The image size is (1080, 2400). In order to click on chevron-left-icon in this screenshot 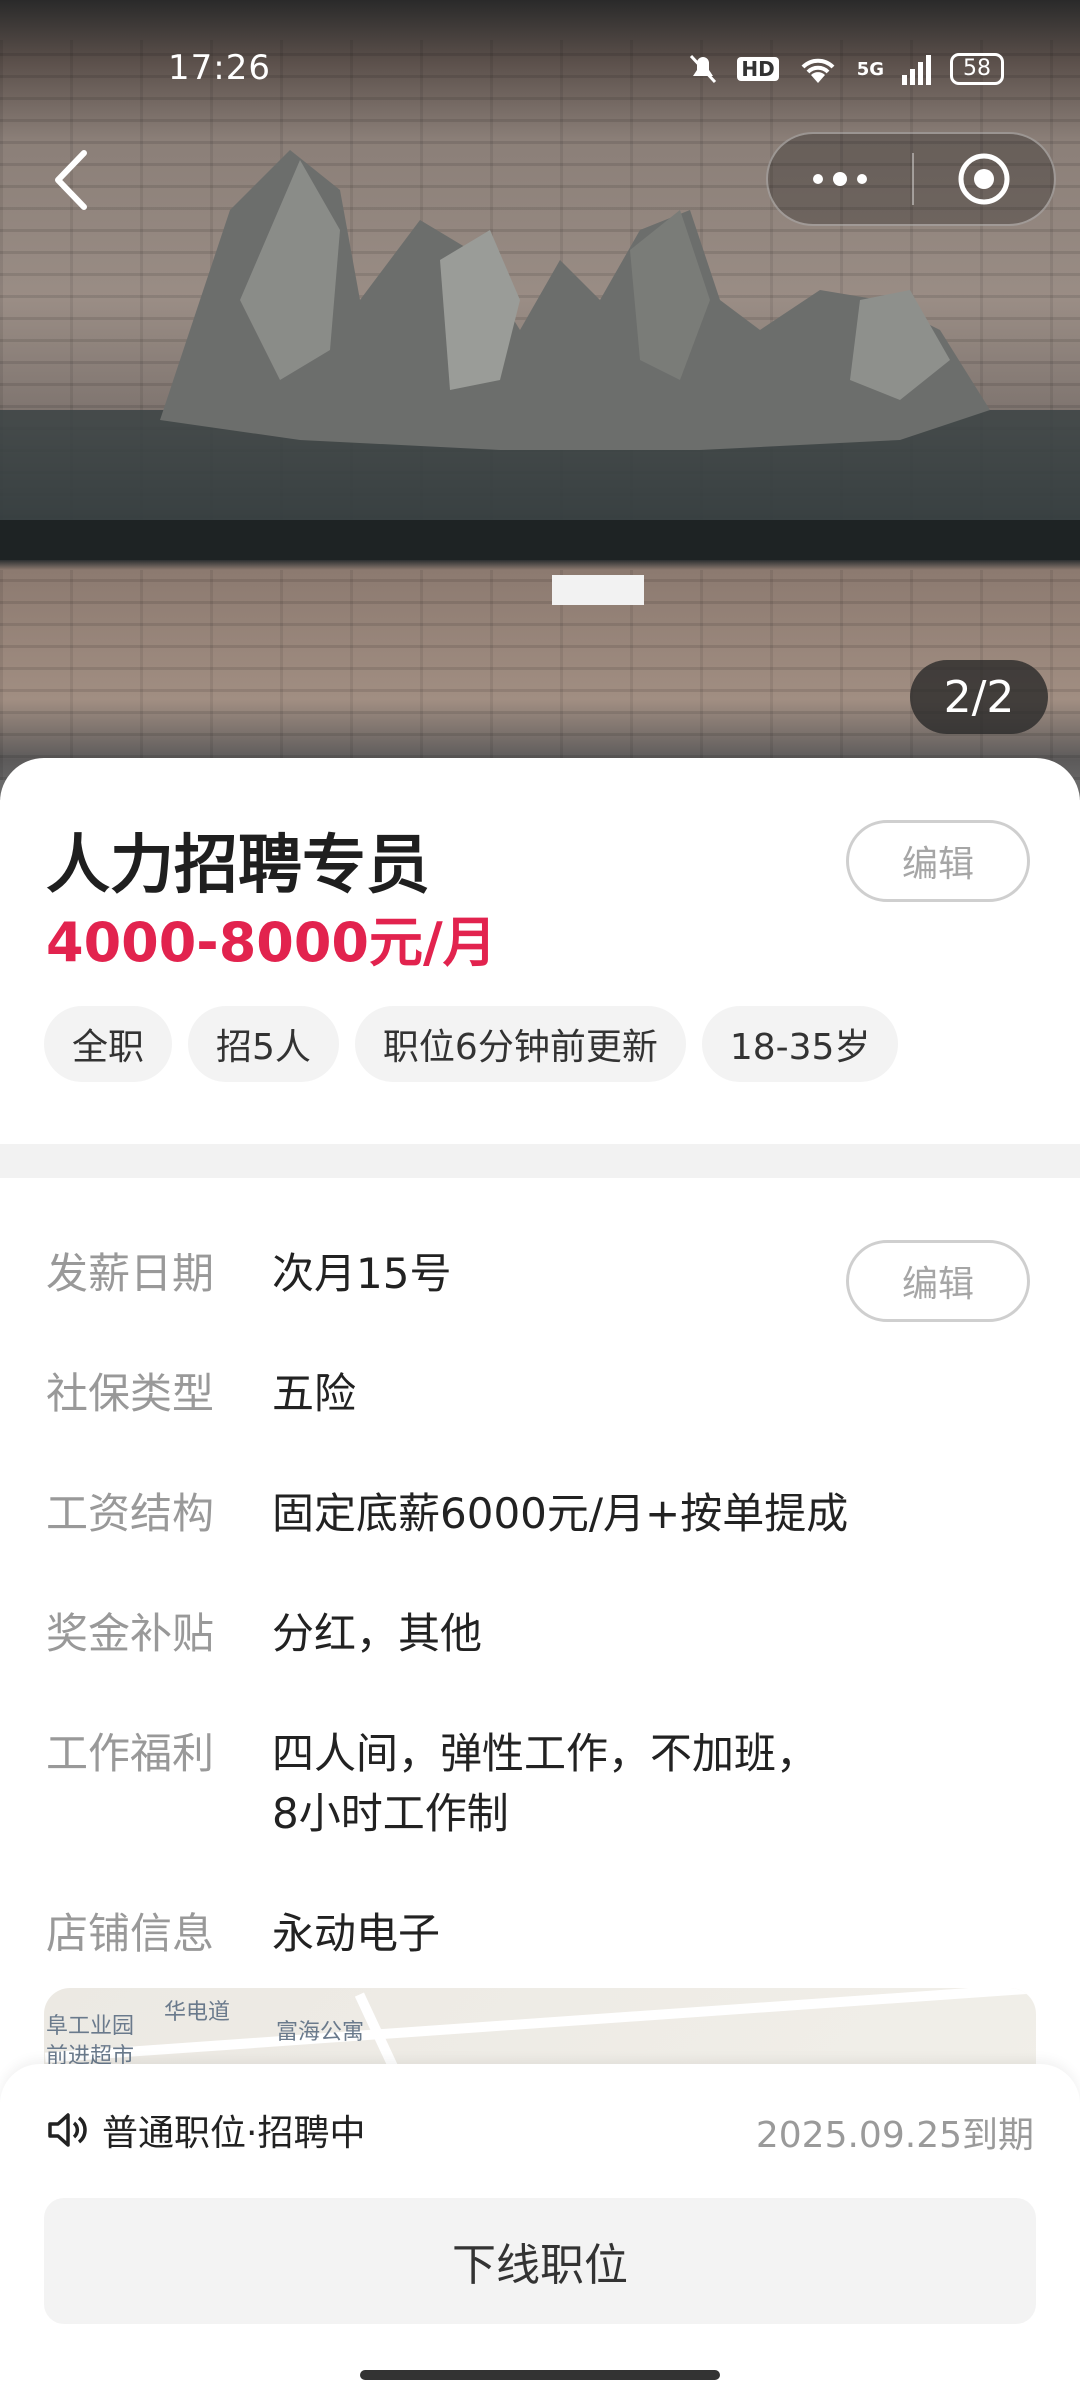, I will do `click(71, 180)`.